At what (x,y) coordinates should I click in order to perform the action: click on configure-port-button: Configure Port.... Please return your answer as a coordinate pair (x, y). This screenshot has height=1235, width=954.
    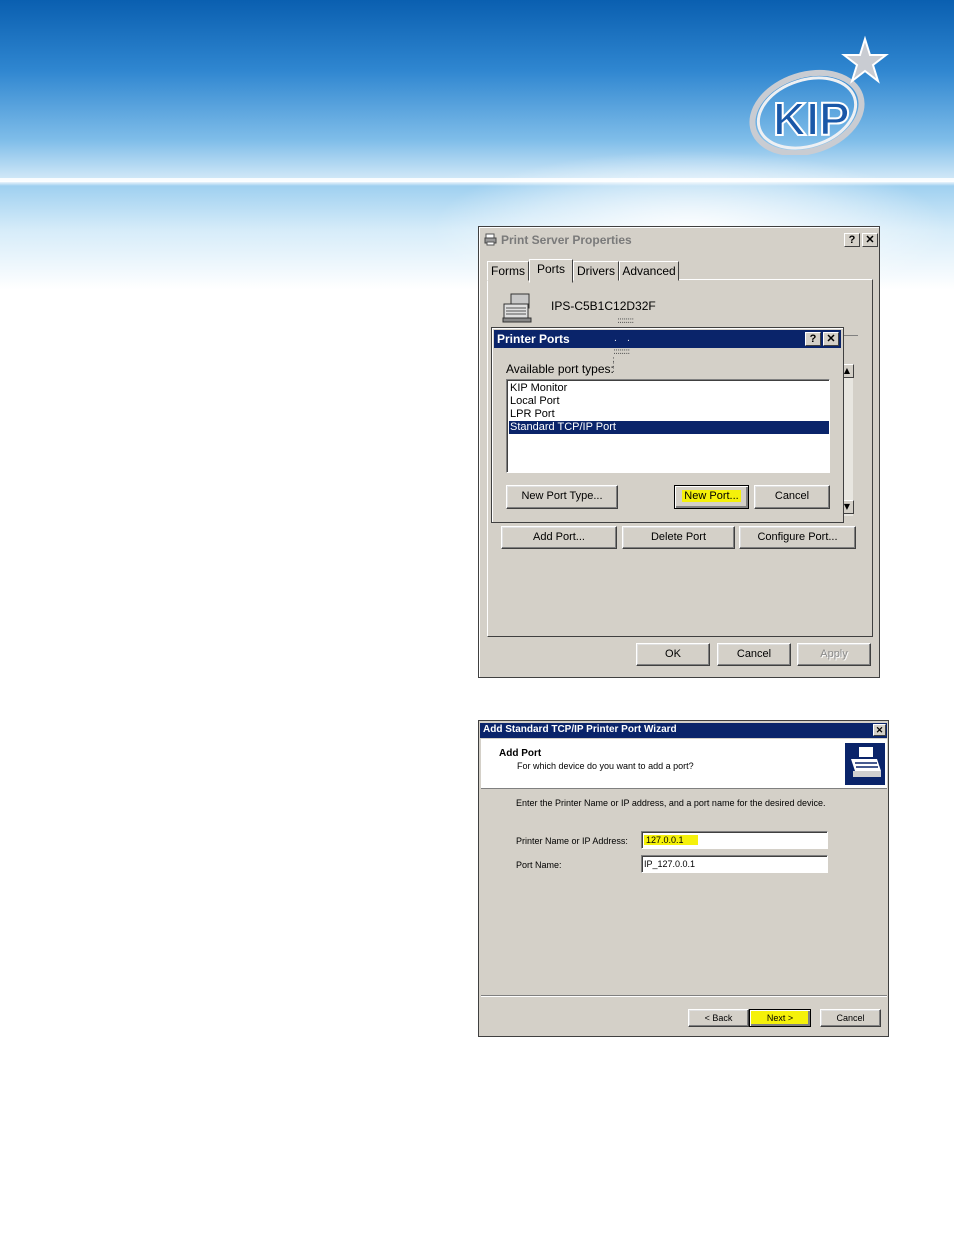
    Looking at the image, I should click on (797, 537).